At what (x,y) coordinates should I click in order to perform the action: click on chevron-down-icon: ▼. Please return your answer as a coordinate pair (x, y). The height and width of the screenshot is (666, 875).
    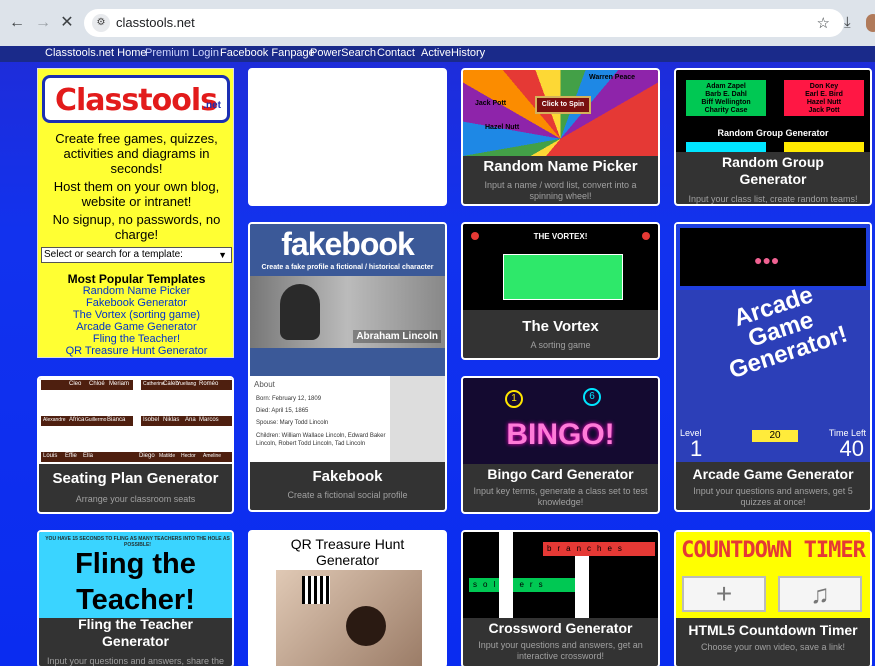
    Looking at the image, I should click on (222, 255).